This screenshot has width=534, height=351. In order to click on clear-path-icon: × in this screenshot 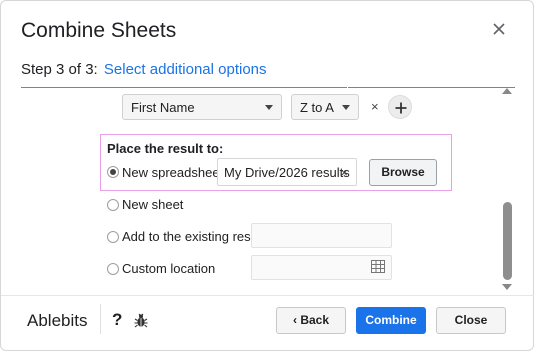, I will do `click(344, 172)`.